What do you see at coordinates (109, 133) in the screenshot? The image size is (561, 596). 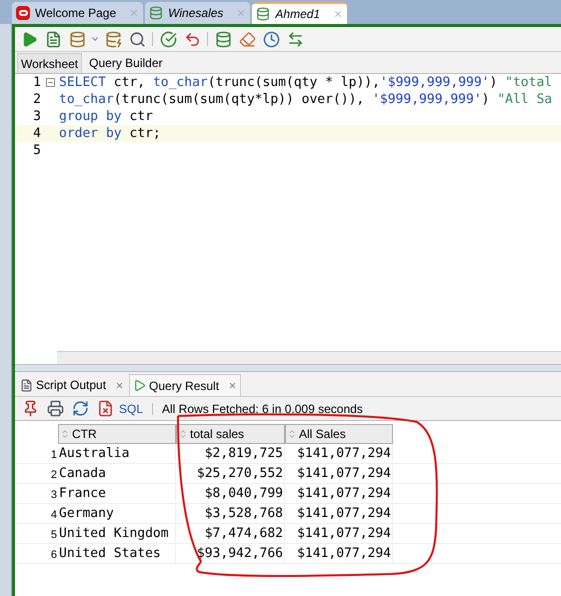 I see `code-line: order by ctr;` at bounding box center [109, 133].